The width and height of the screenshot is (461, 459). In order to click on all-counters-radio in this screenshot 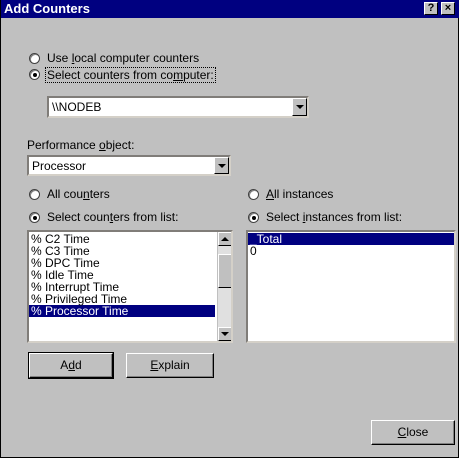, I will do `click(34, 194)`.